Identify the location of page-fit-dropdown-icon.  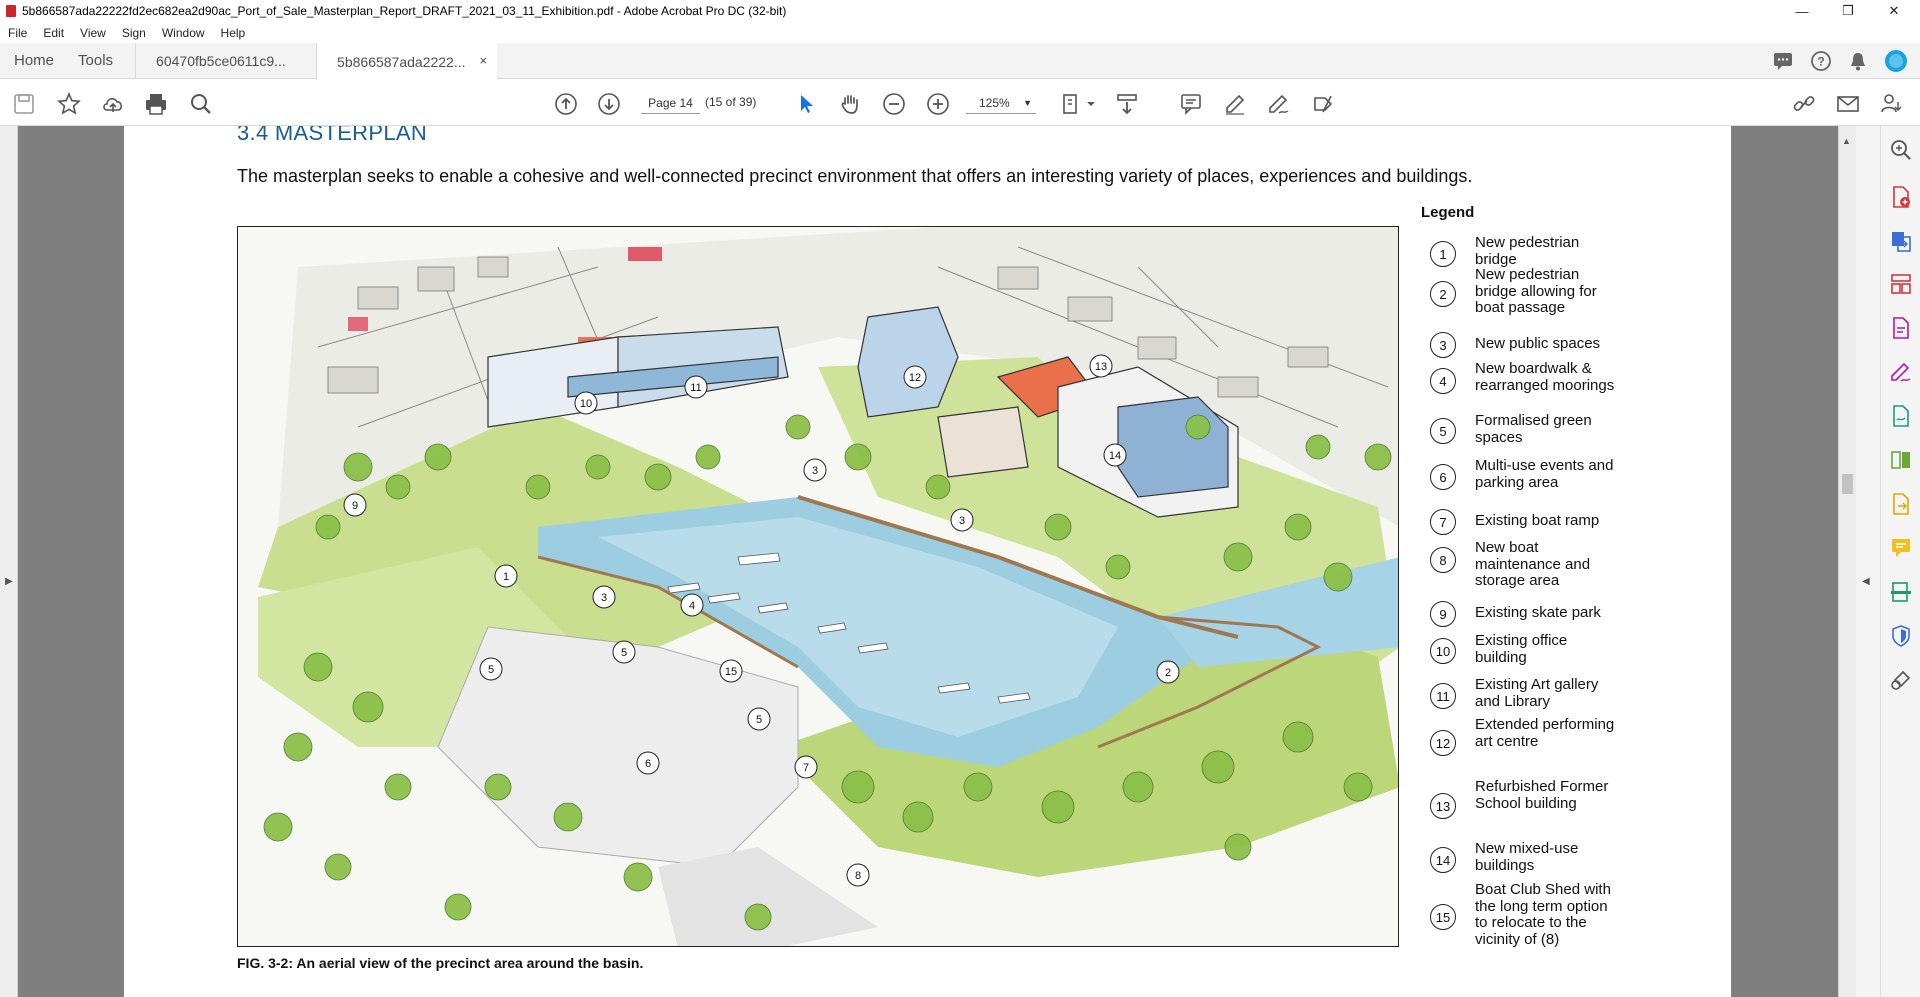
(1098, 104).